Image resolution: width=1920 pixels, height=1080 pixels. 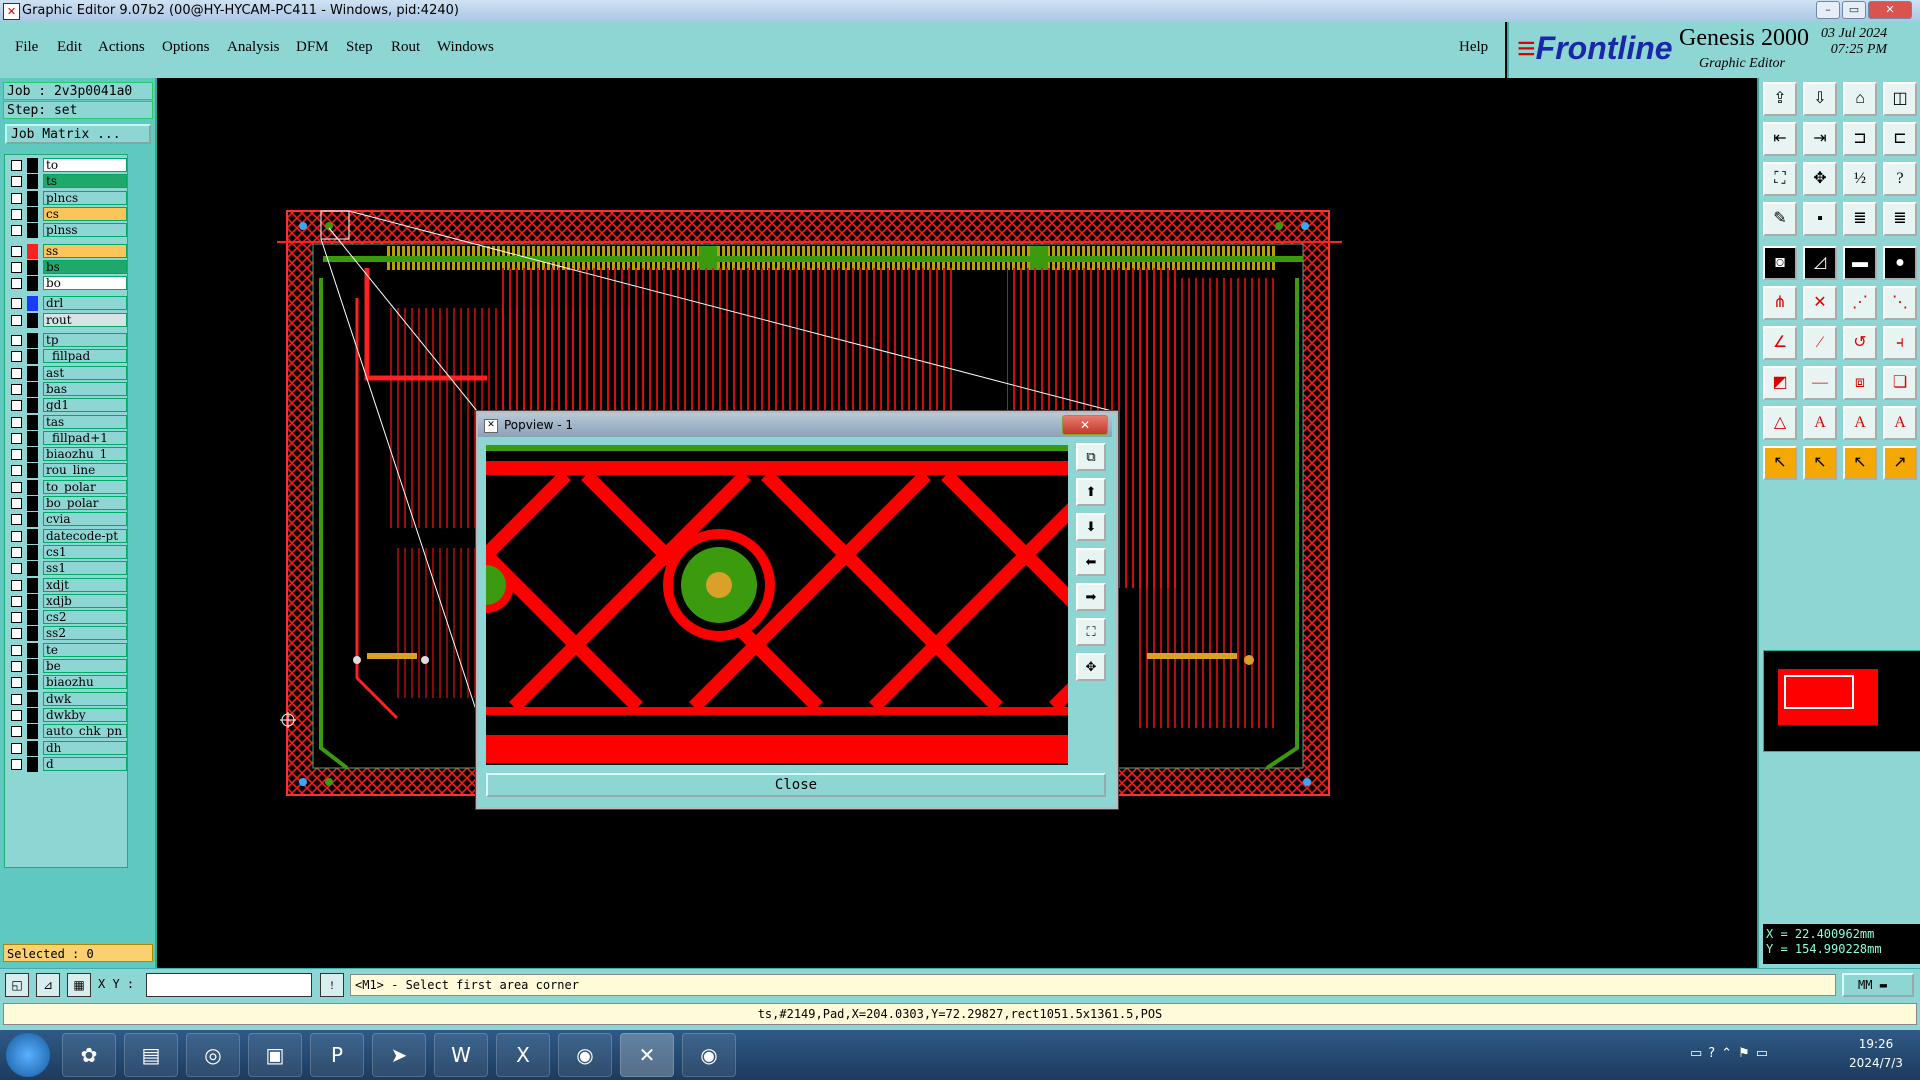 I want to click on layer-name: bs, so click(x=85, y=266).